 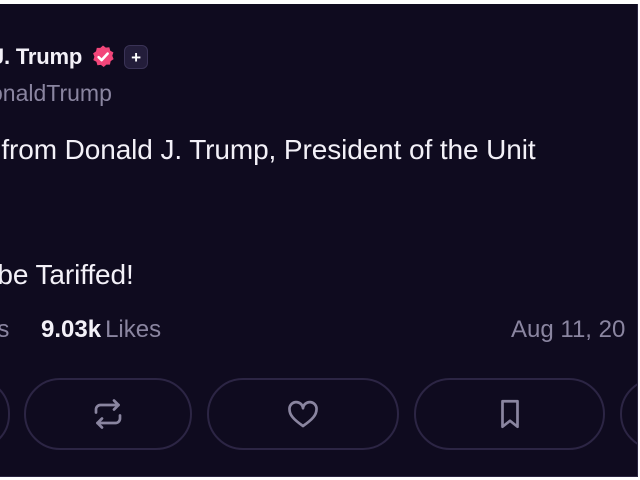 I want to click on likes-stat: 9.03k Likes, so click(x=101, y=330).